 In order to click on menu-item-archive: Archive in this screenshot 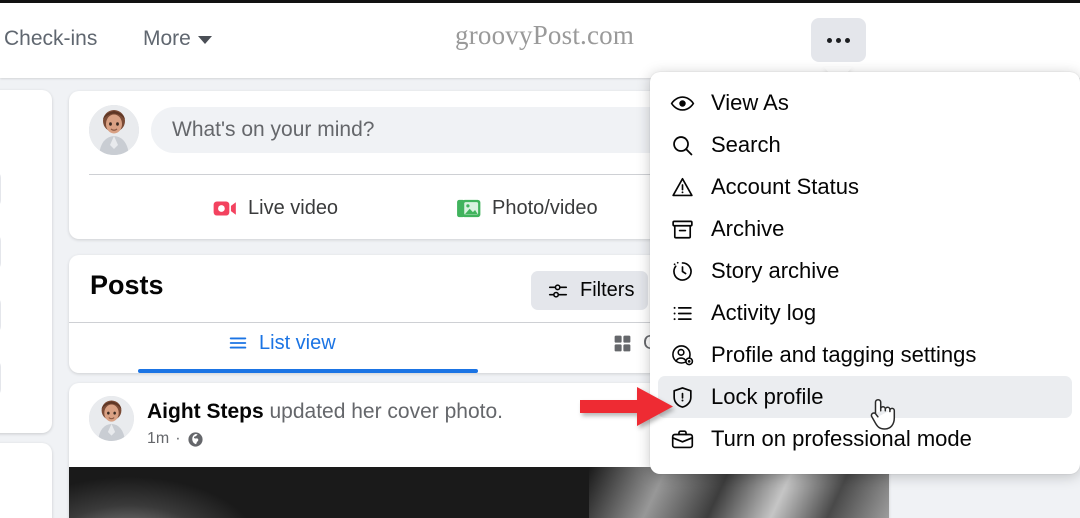, I will do `click(865, 229)`.